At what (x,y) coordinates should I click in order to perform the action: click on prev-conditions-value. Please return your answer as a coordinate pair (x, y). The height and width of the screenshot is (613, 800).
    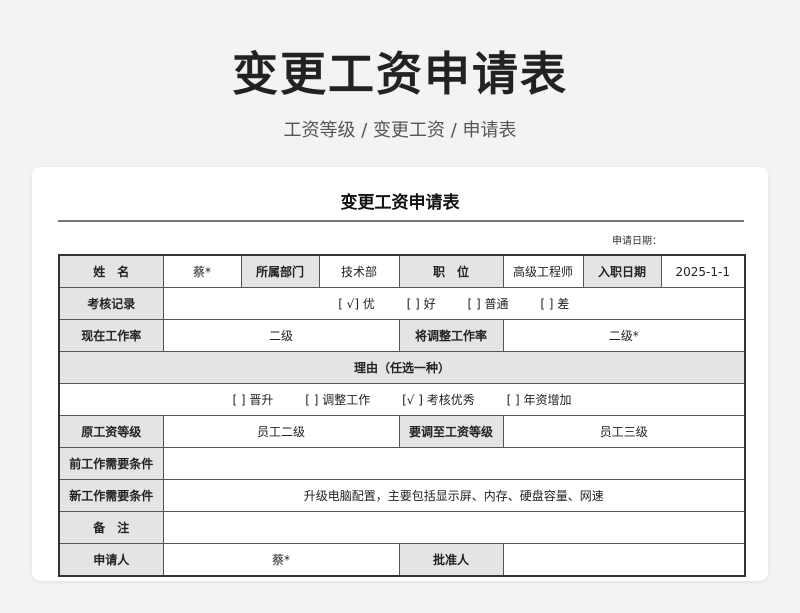
    Looking at the image, I should click on (454, 463).